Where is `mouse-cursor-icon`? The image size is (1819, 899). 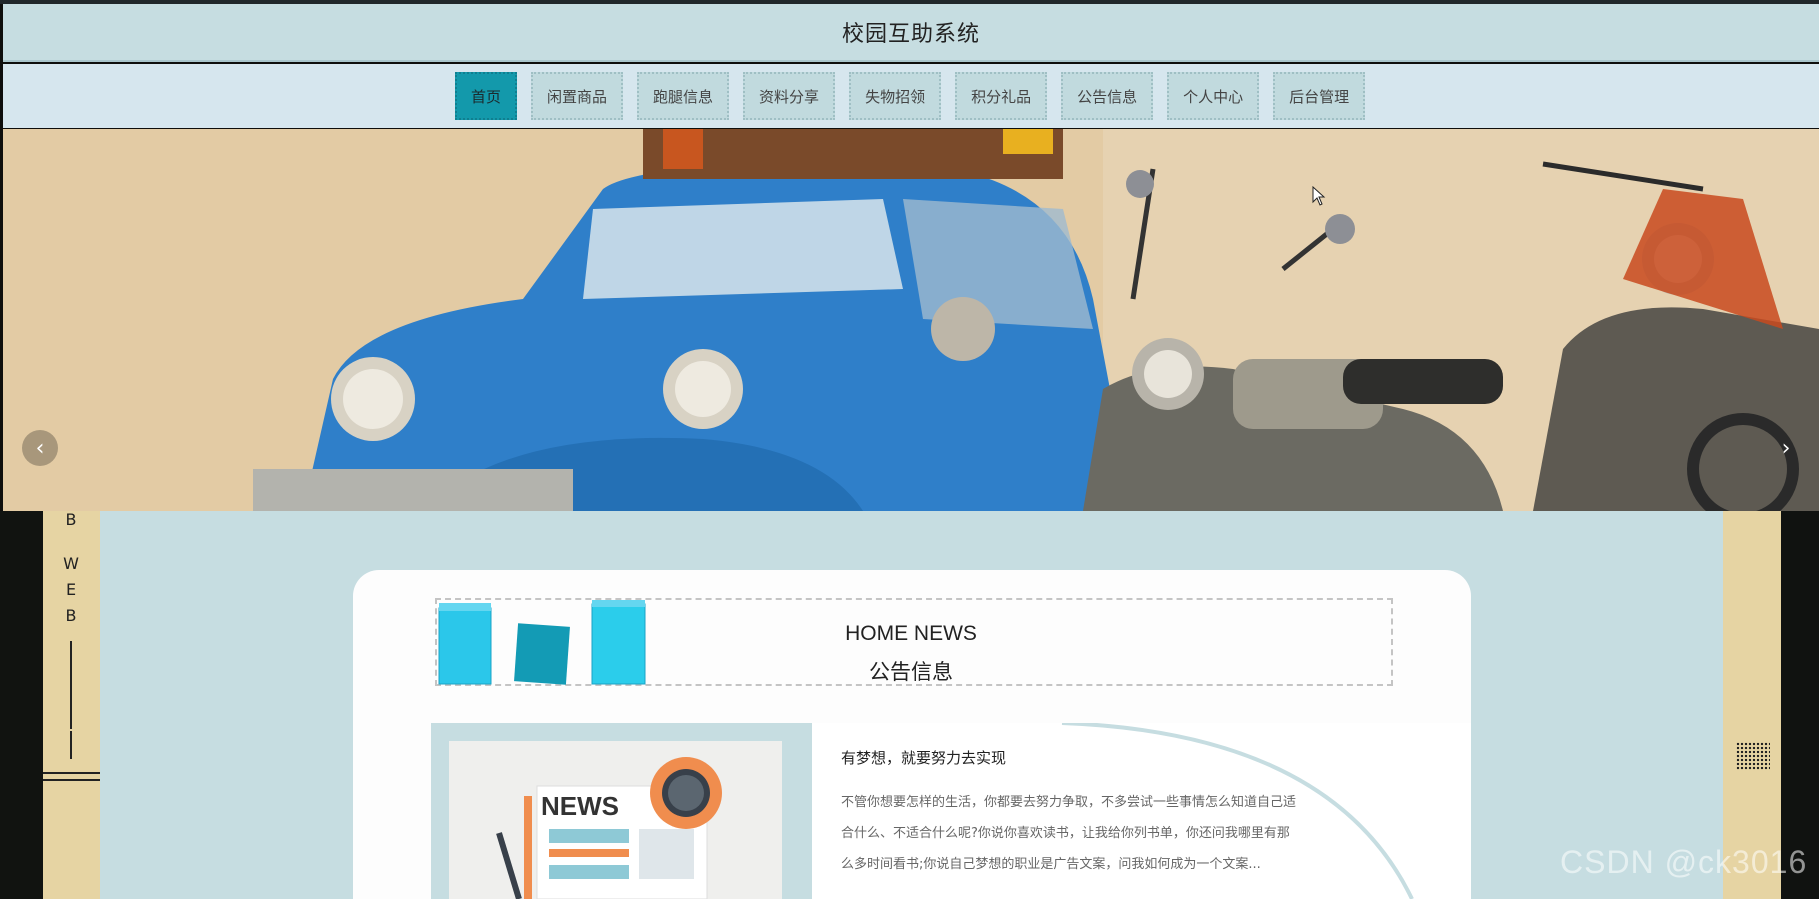 mouse-cursor-icon is located at coordinates (1319, 196).